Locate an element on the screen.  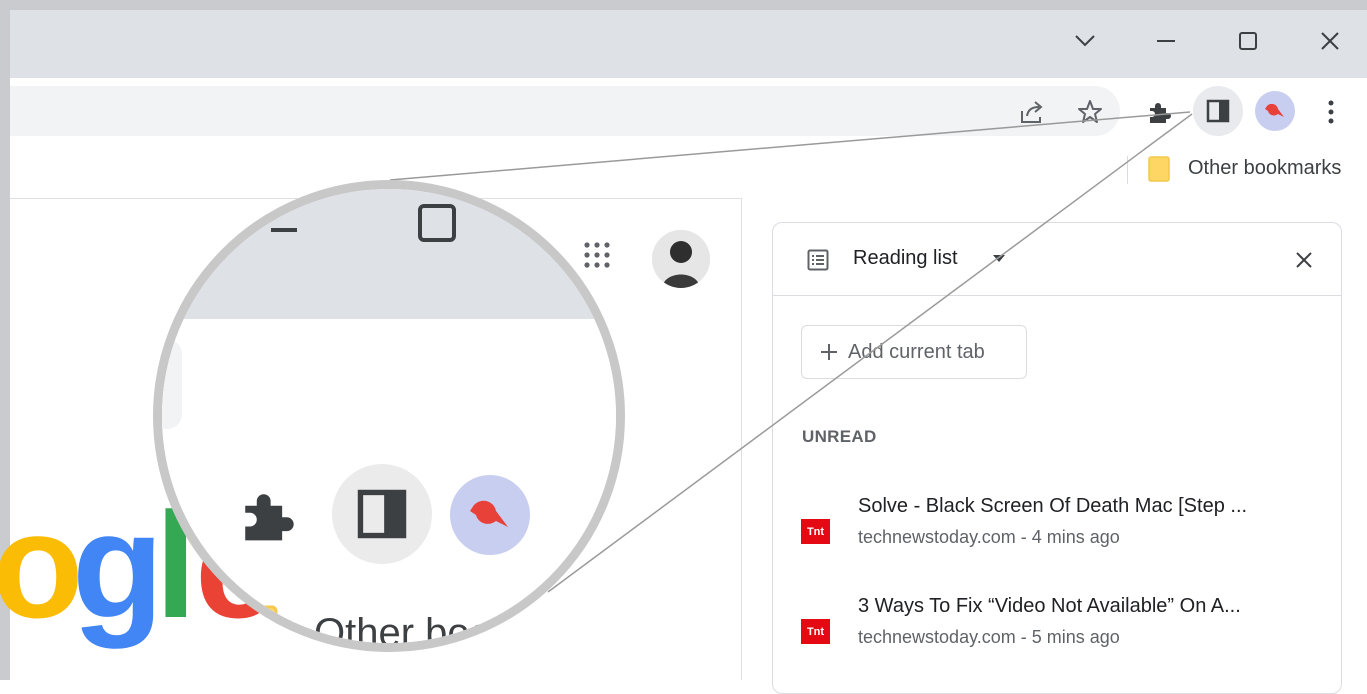
magnified-extensions-icon is located at coordinates (269, 517).